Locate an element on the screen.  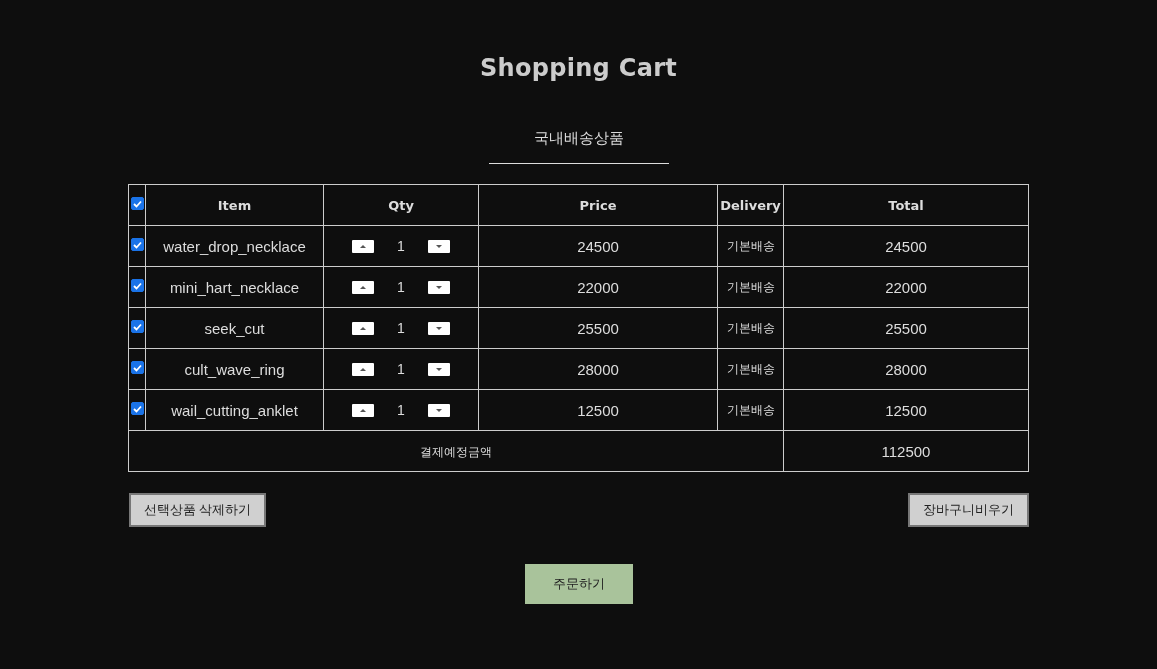
total-cell: 28000 is located at coordinates (906, 369).